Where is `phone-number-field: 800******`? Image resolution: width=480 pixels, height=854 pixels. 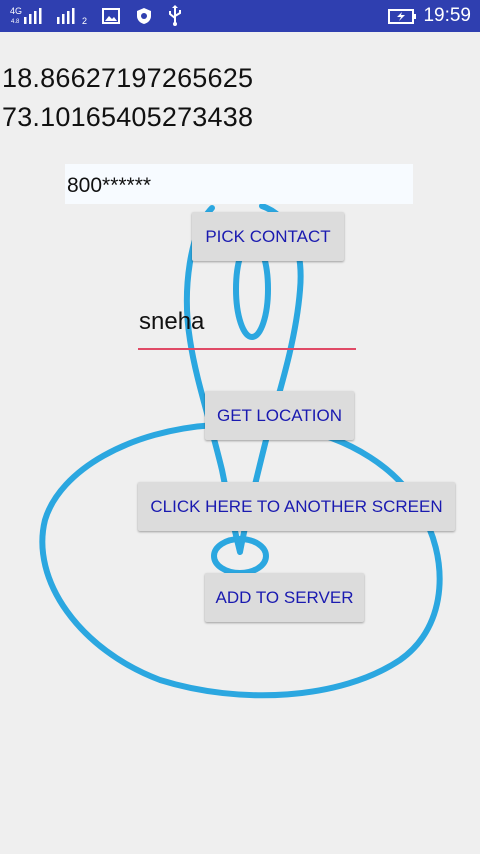
phone-number-field: 800****** is located at coordinates (239, 184).